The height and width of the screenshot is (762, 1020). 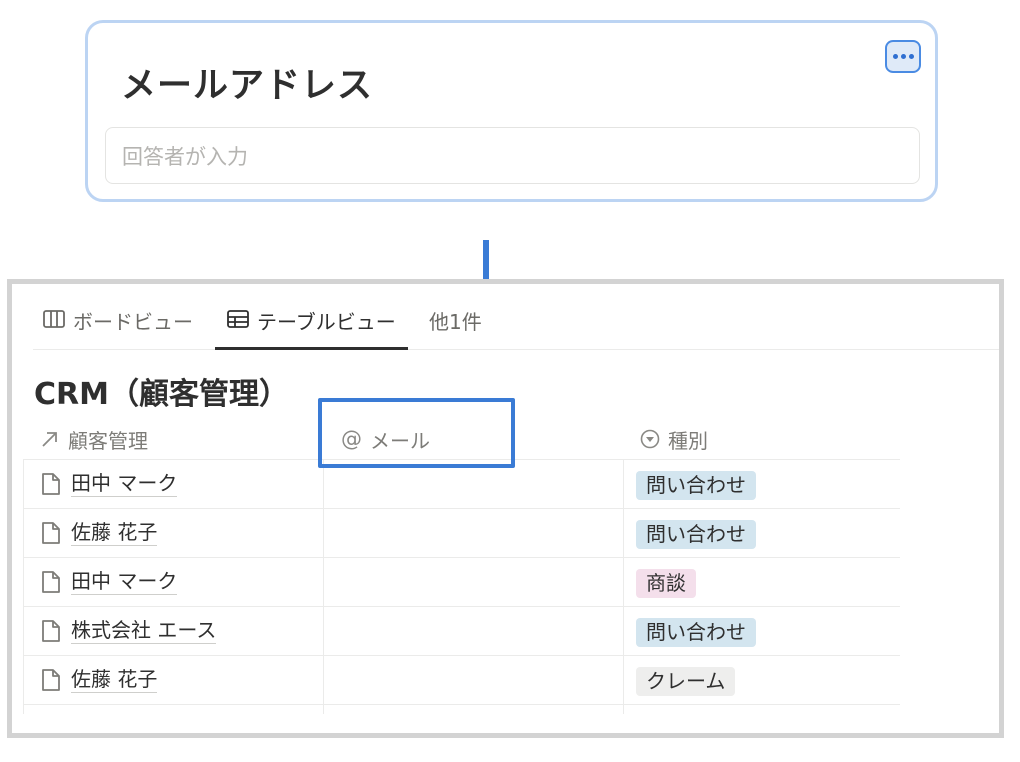 I want to click on type-tag: 商談, so click(x=666, y=583).